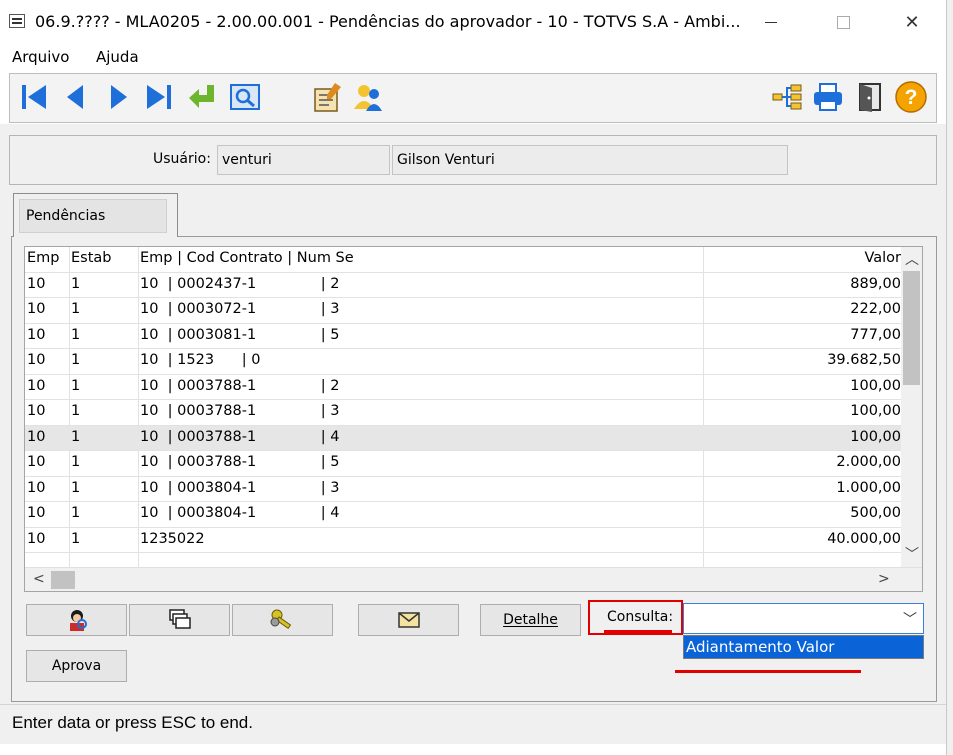 The image size is (953, 755). What do you see at coordinates (803, 618) in the screenshot?
I see `consulta-combo: ﹀` at bounding box center [803, 618].